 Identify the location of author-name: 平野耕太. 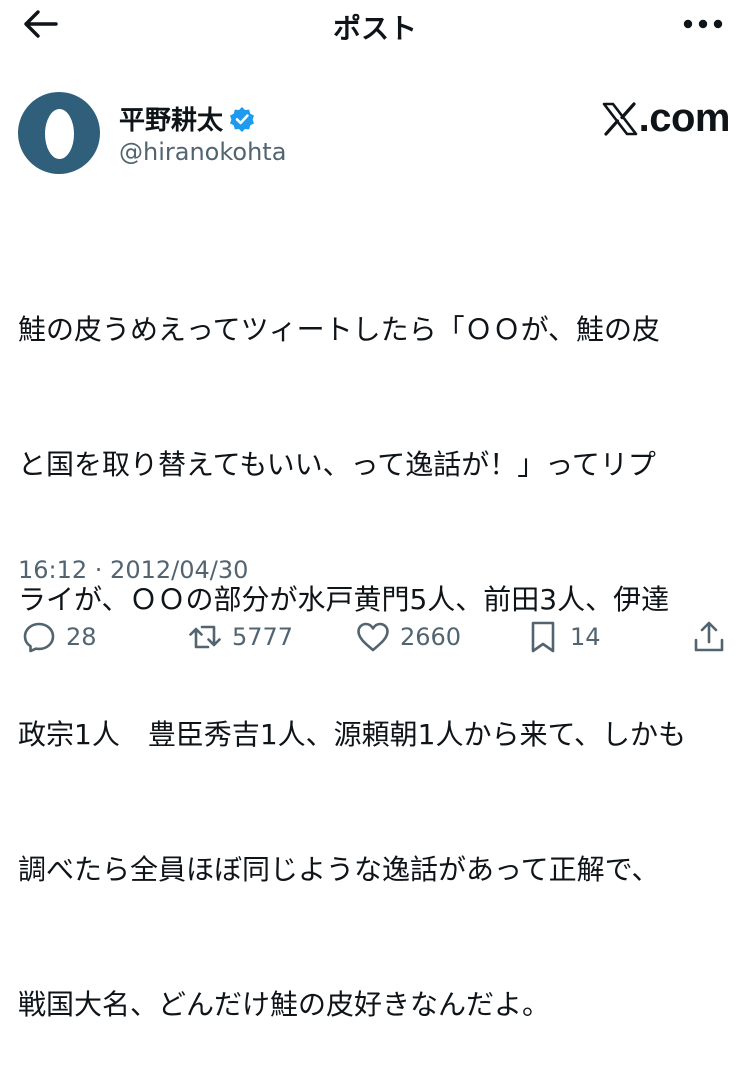
(171, 121).